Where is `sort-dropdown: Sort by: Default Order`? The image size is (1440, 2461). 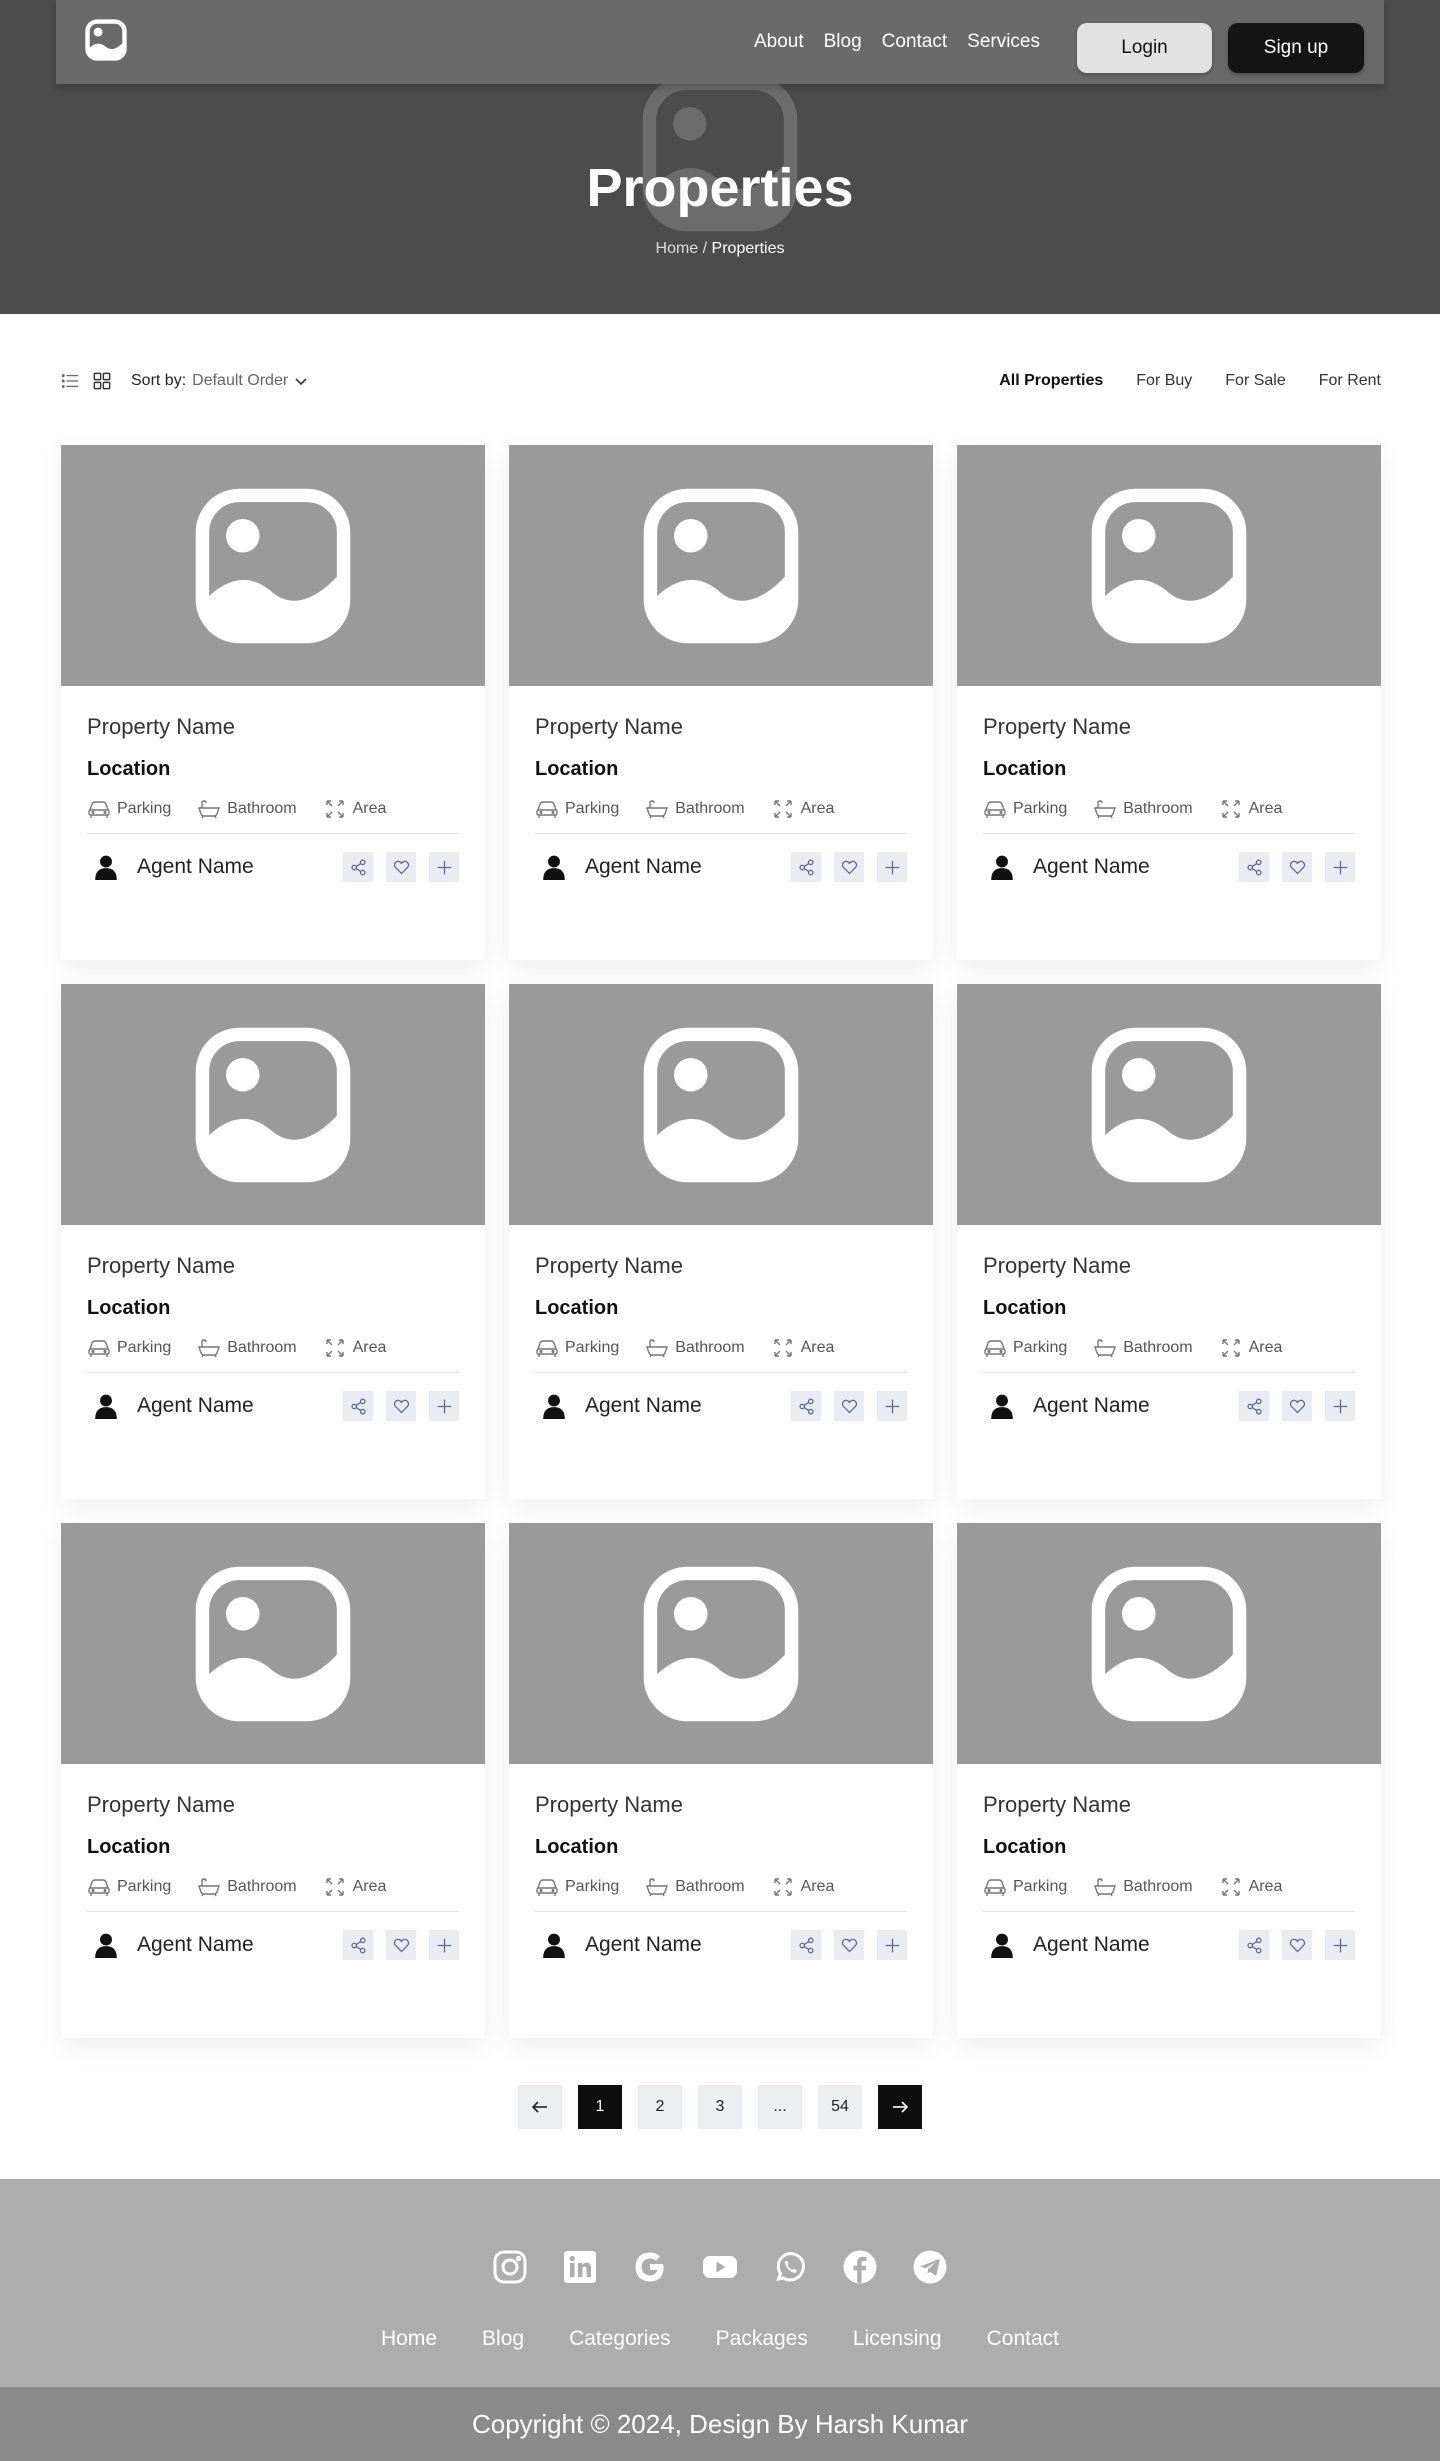
sort-dropdown: Sort by: Default Order is located at coordinates (219, 381).